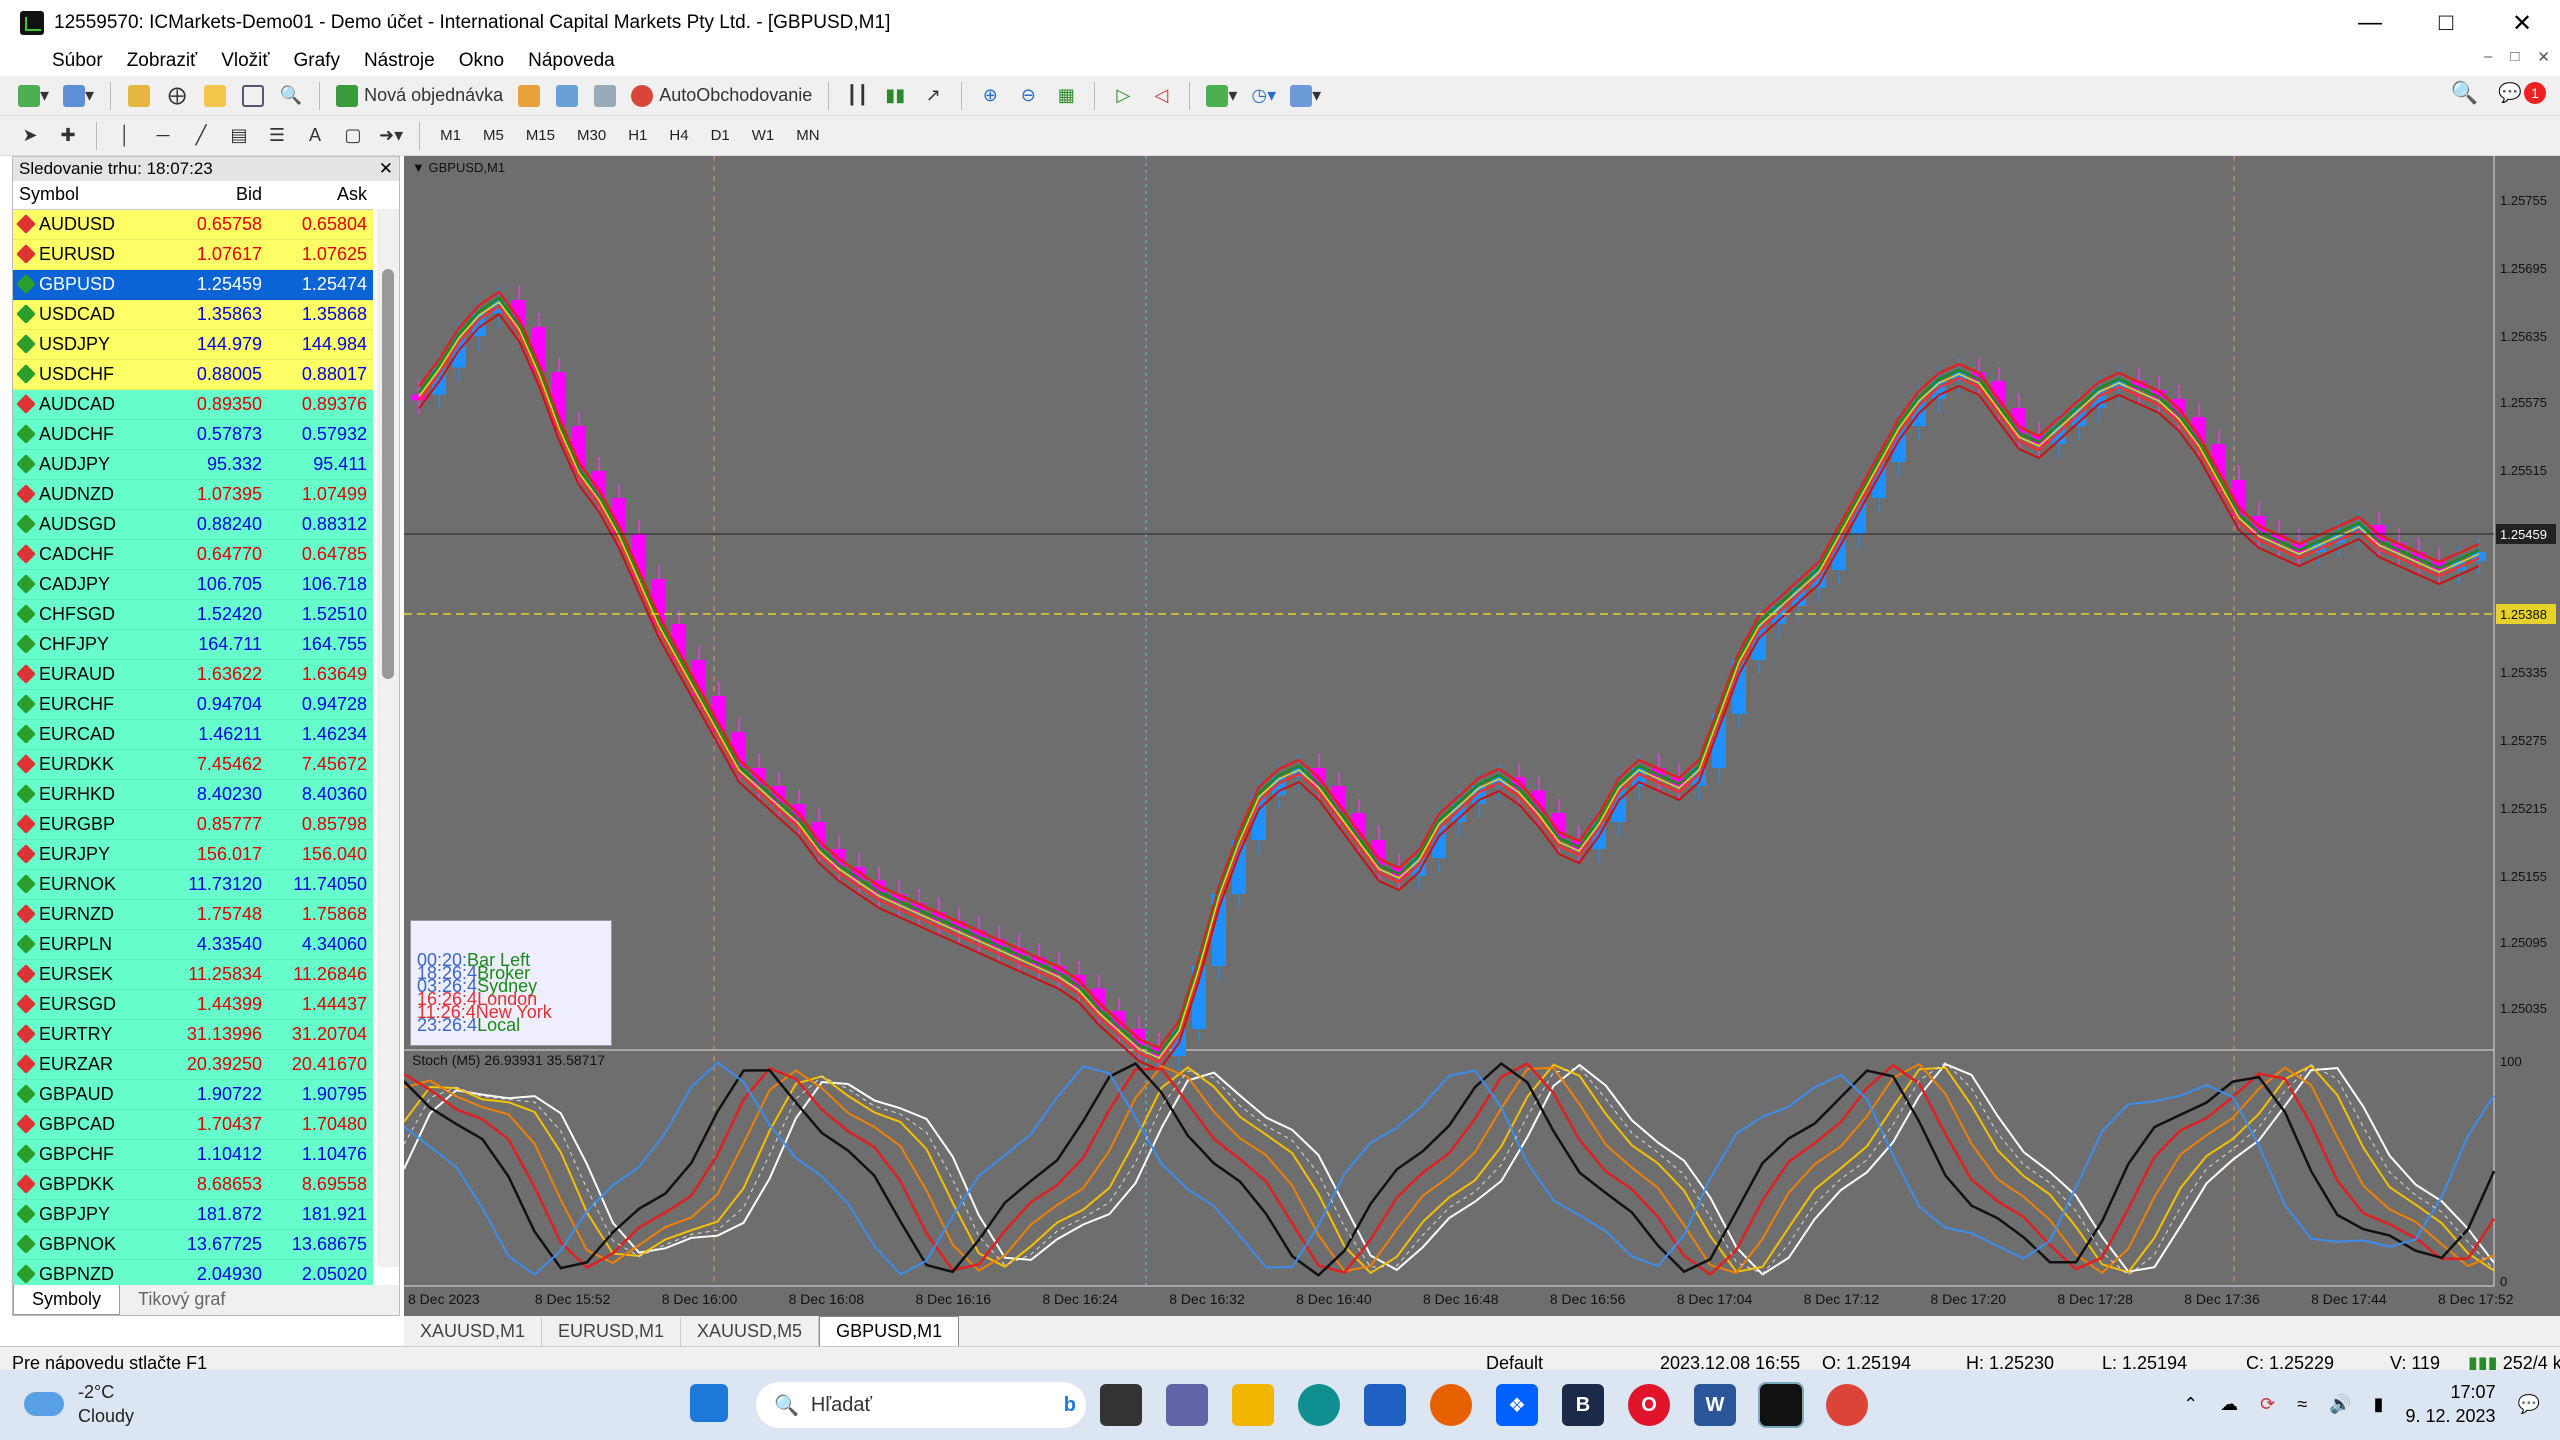 Image resolution: width=2560 pixels, height=1440 pixels. What do you see at coordinates (193, 644) in the screenshot?
I see `market-row-chfjpy: CHFJPY 164.711 164.755` at bounding box center [193, 644].